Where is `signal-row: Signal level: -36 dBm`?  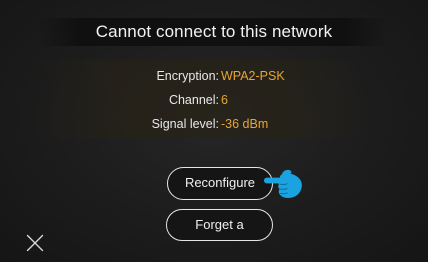
signal-row: Signal level: -36 dBm is located at coordinates (214, 124).